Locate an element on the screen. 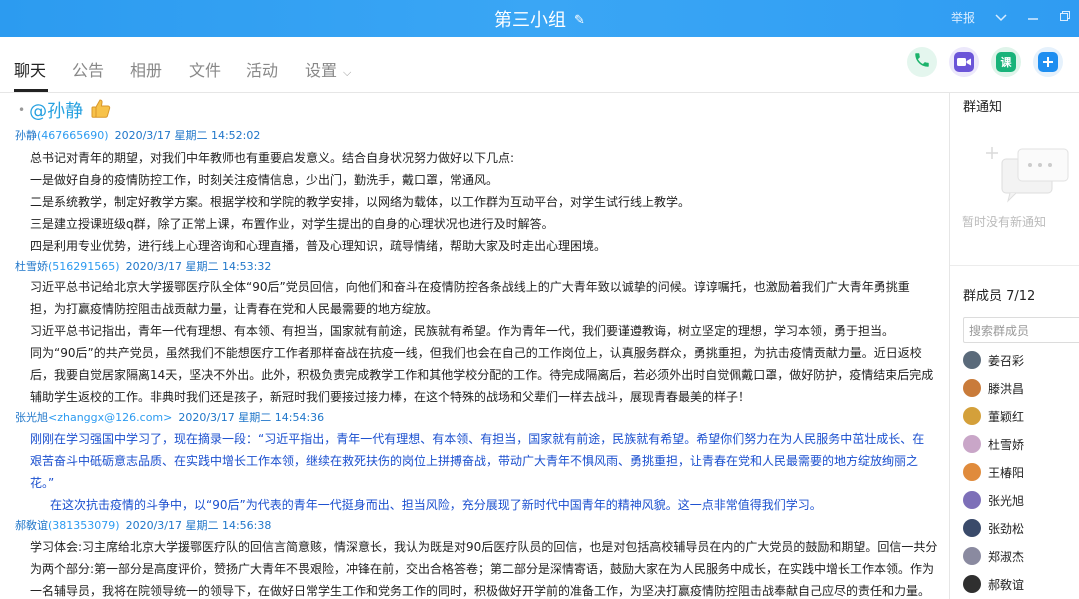 The width and height of the screenshot is (1079, 599). thumbs-up-icon is located at coordinates (101, 109).